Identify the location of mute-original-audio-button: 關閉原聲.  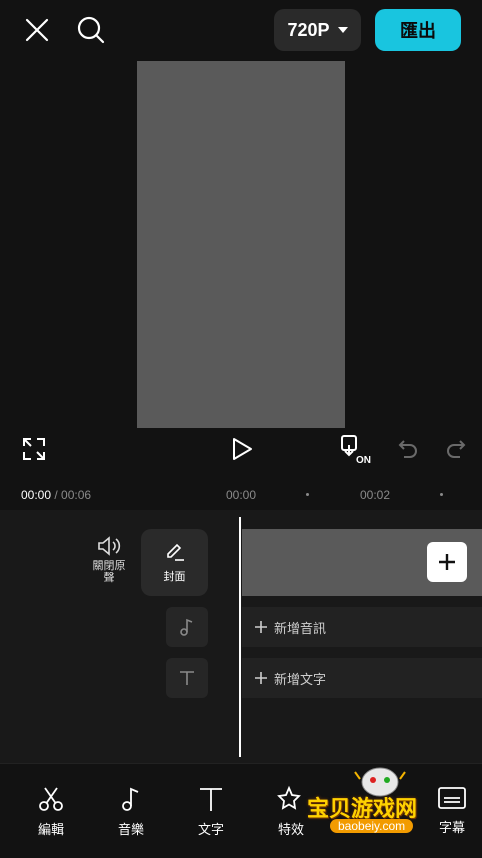
(109, 560).